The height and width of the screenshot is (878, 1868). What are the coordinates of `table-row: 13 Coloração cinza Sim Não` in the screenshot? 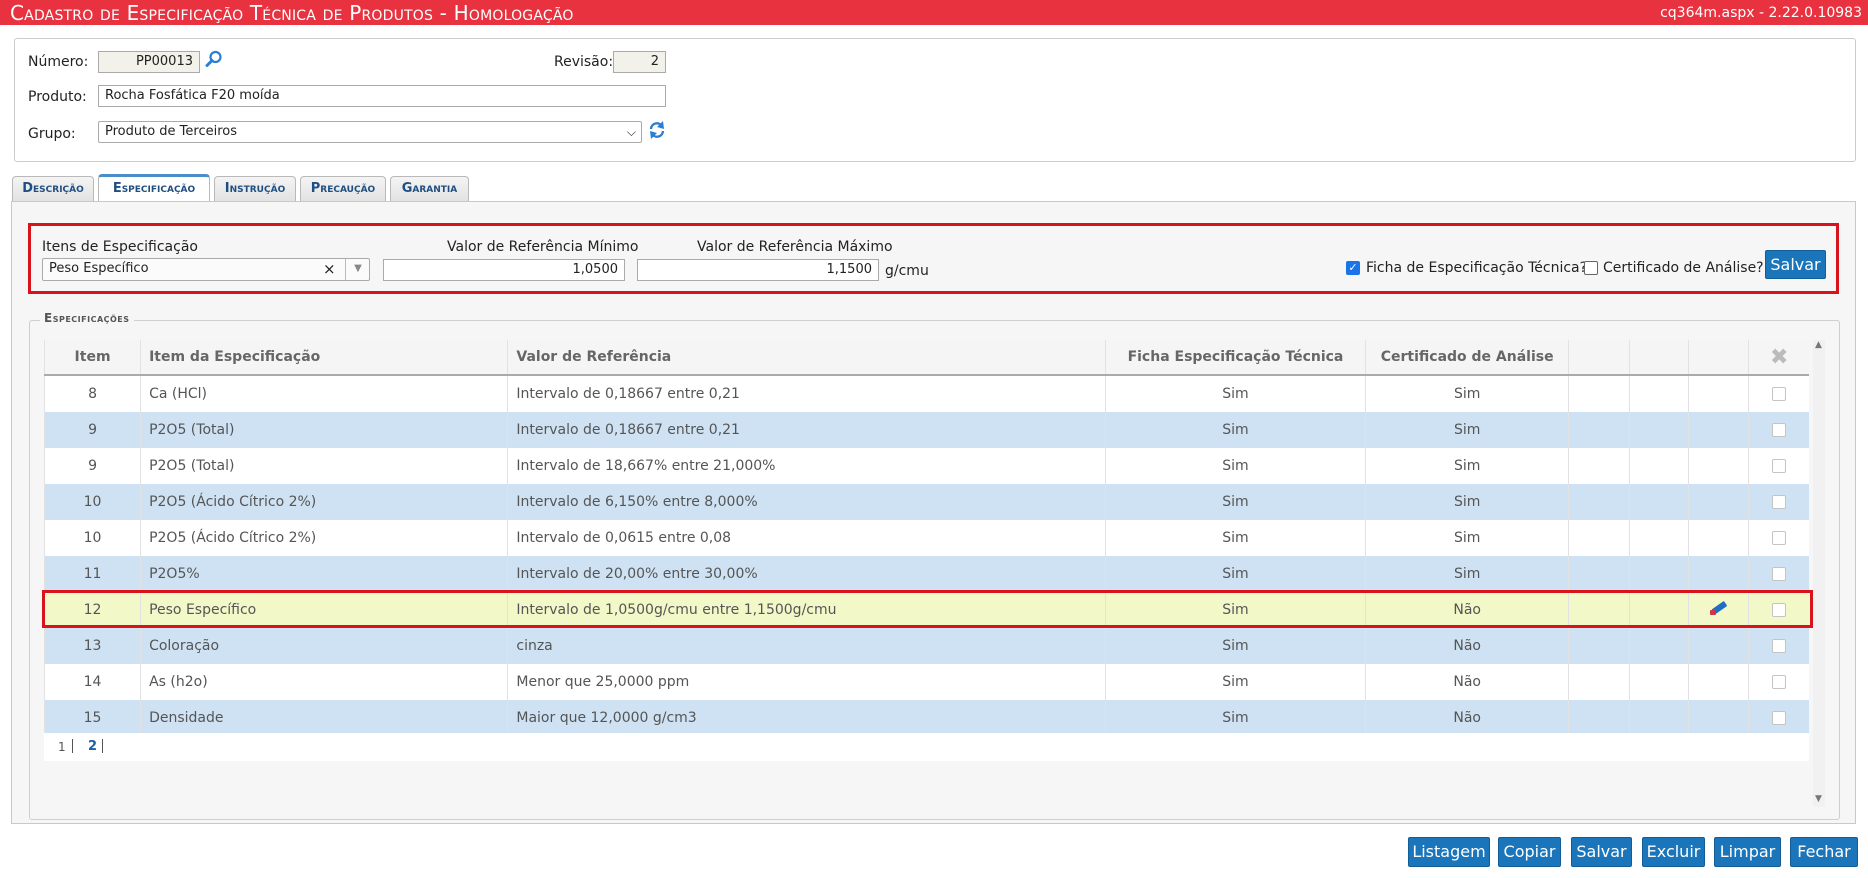 It's located at (926, 646).